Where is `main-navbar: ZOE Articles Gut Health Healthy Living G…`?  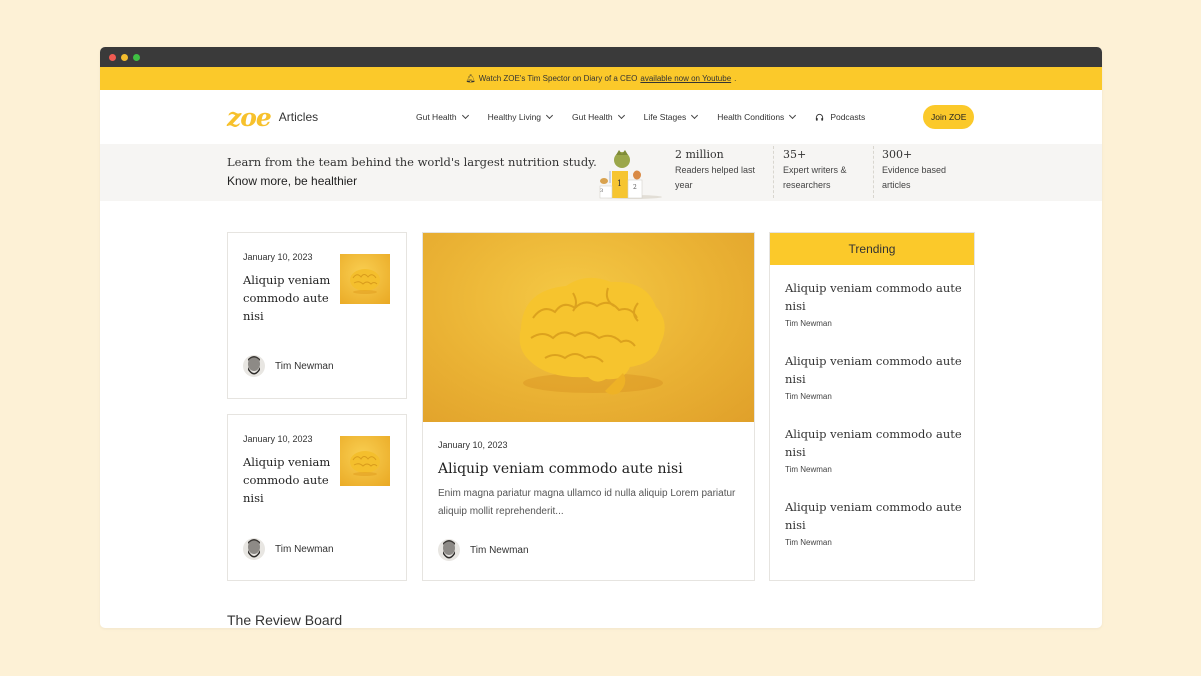 main-navbar: ZOE Articles Gut Health Healthy Living G… is located at coordinates (601, 117).